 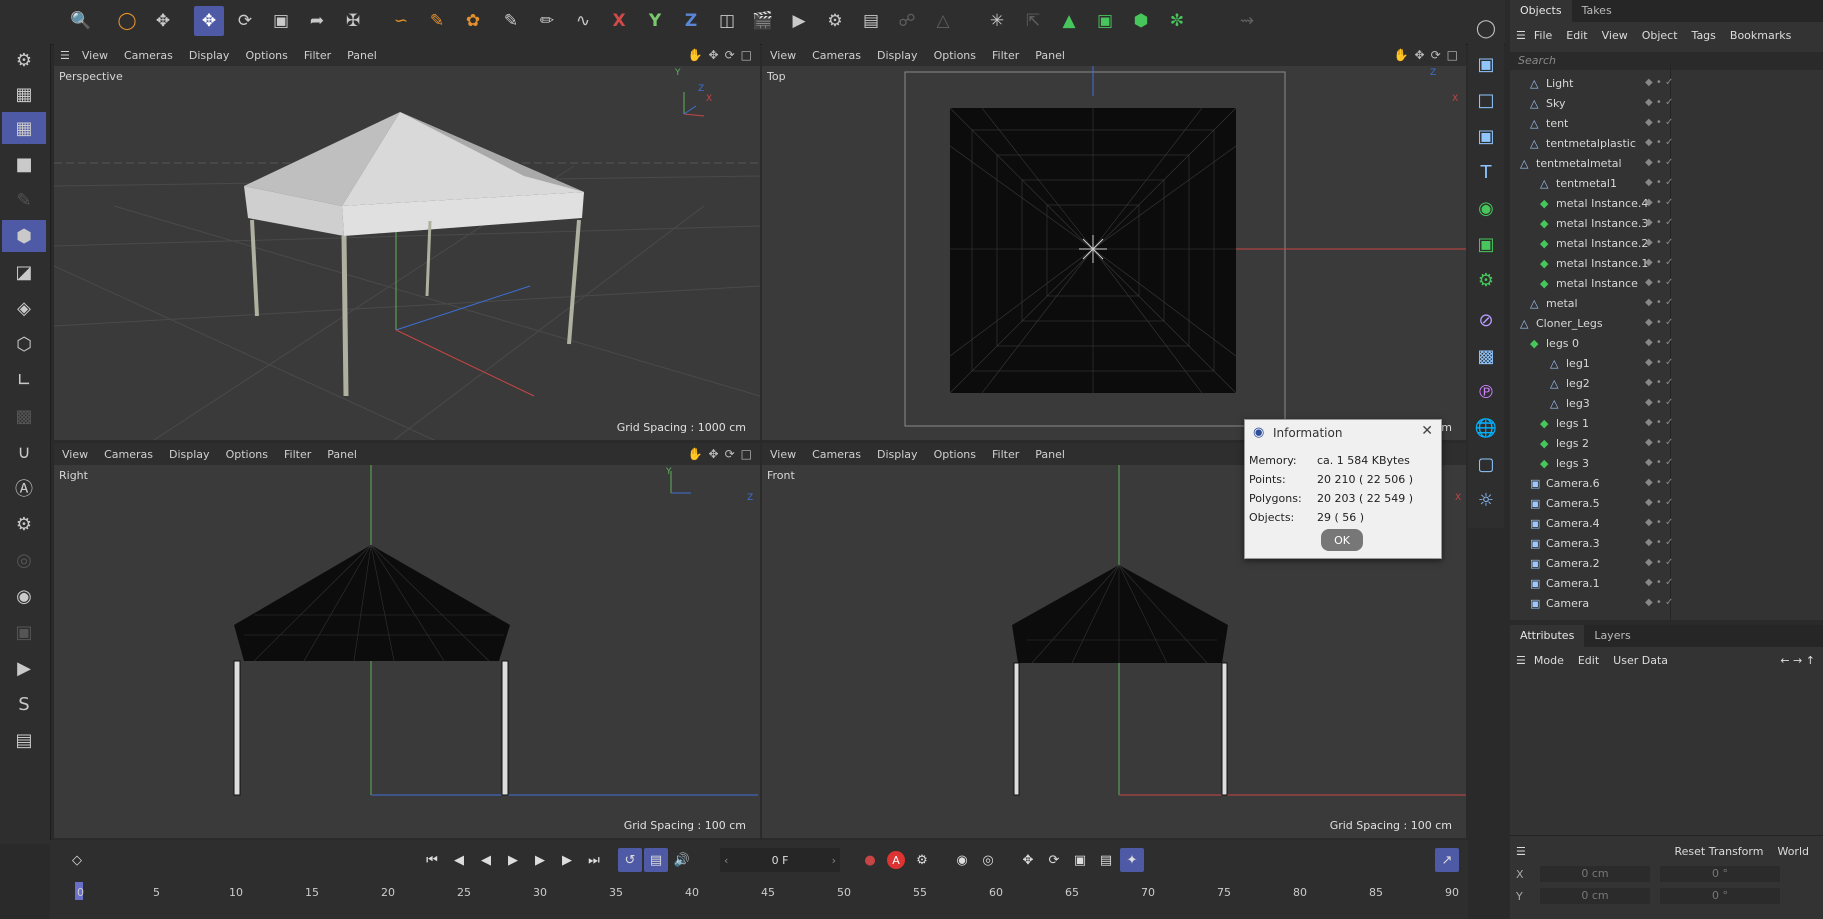 What do you see at coordinates (1486, 100) in the screenshot?
I see `square-spline-icon: □` at bounding box center [1486, 100].